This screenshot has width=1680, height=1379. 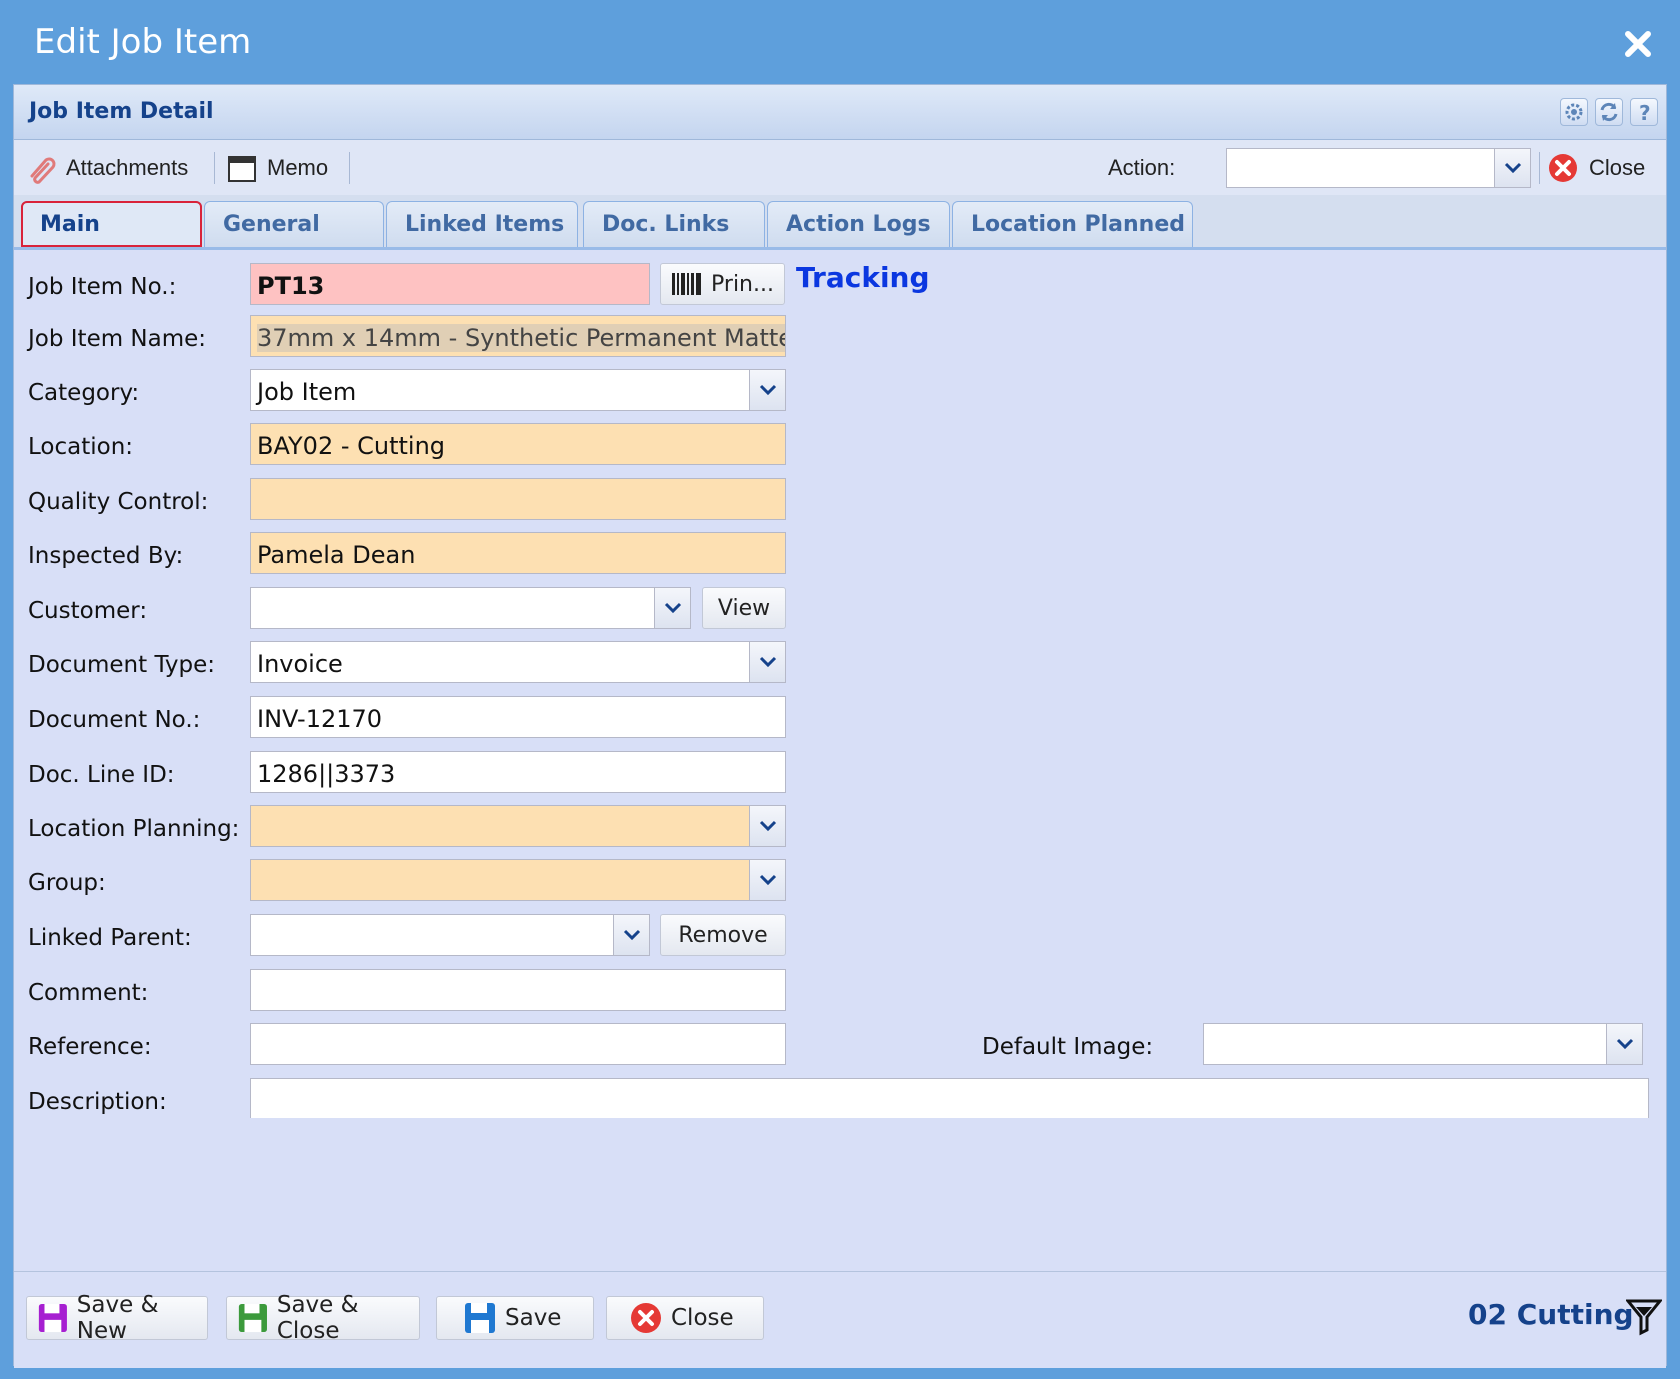 What do you see at coordinates (110, 938) in the screenshot?
I see `linked-parent-label: Linked Parent:` at bounding box center [110, 938].